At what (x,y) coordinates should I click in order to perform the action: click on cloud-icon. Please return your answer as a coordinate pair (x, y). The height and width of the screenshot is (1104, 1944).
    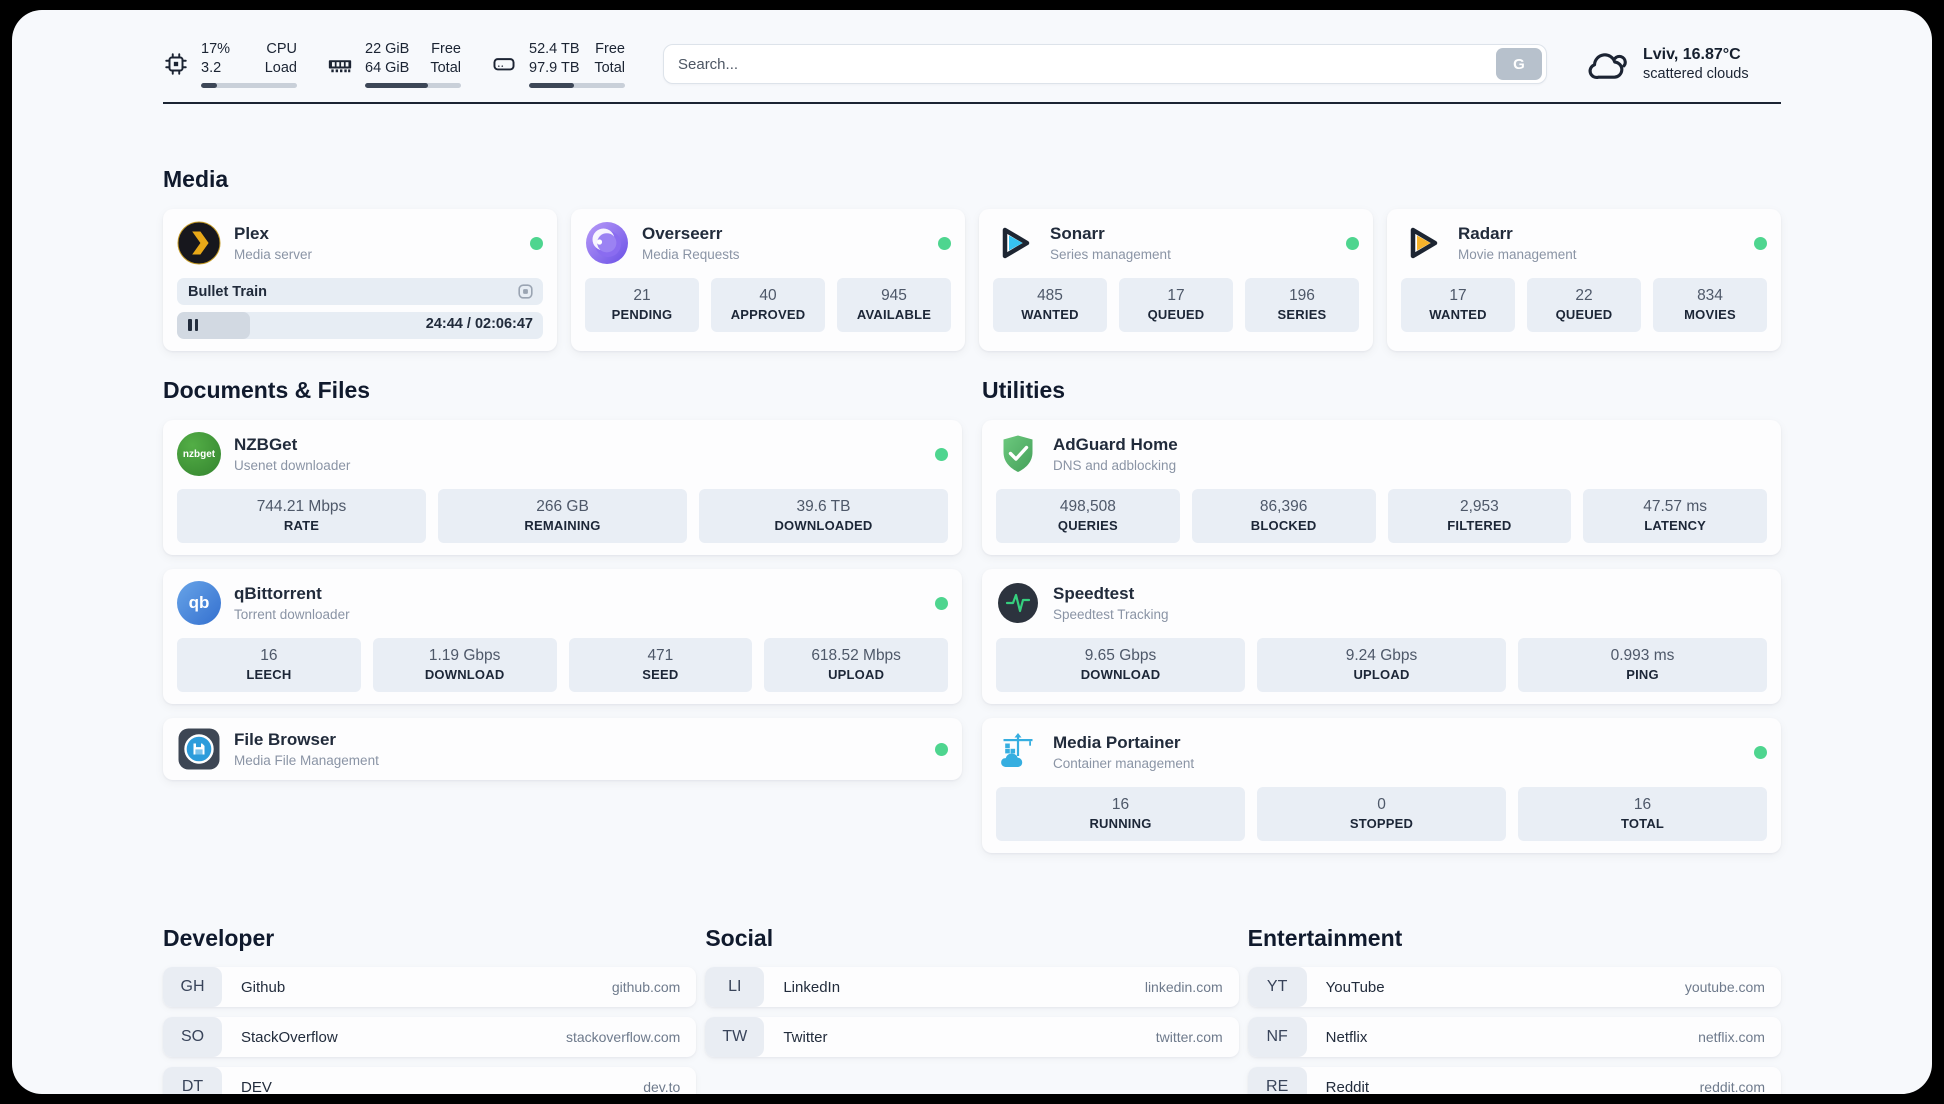
    Looking at the image, I should click on (1607, 66).